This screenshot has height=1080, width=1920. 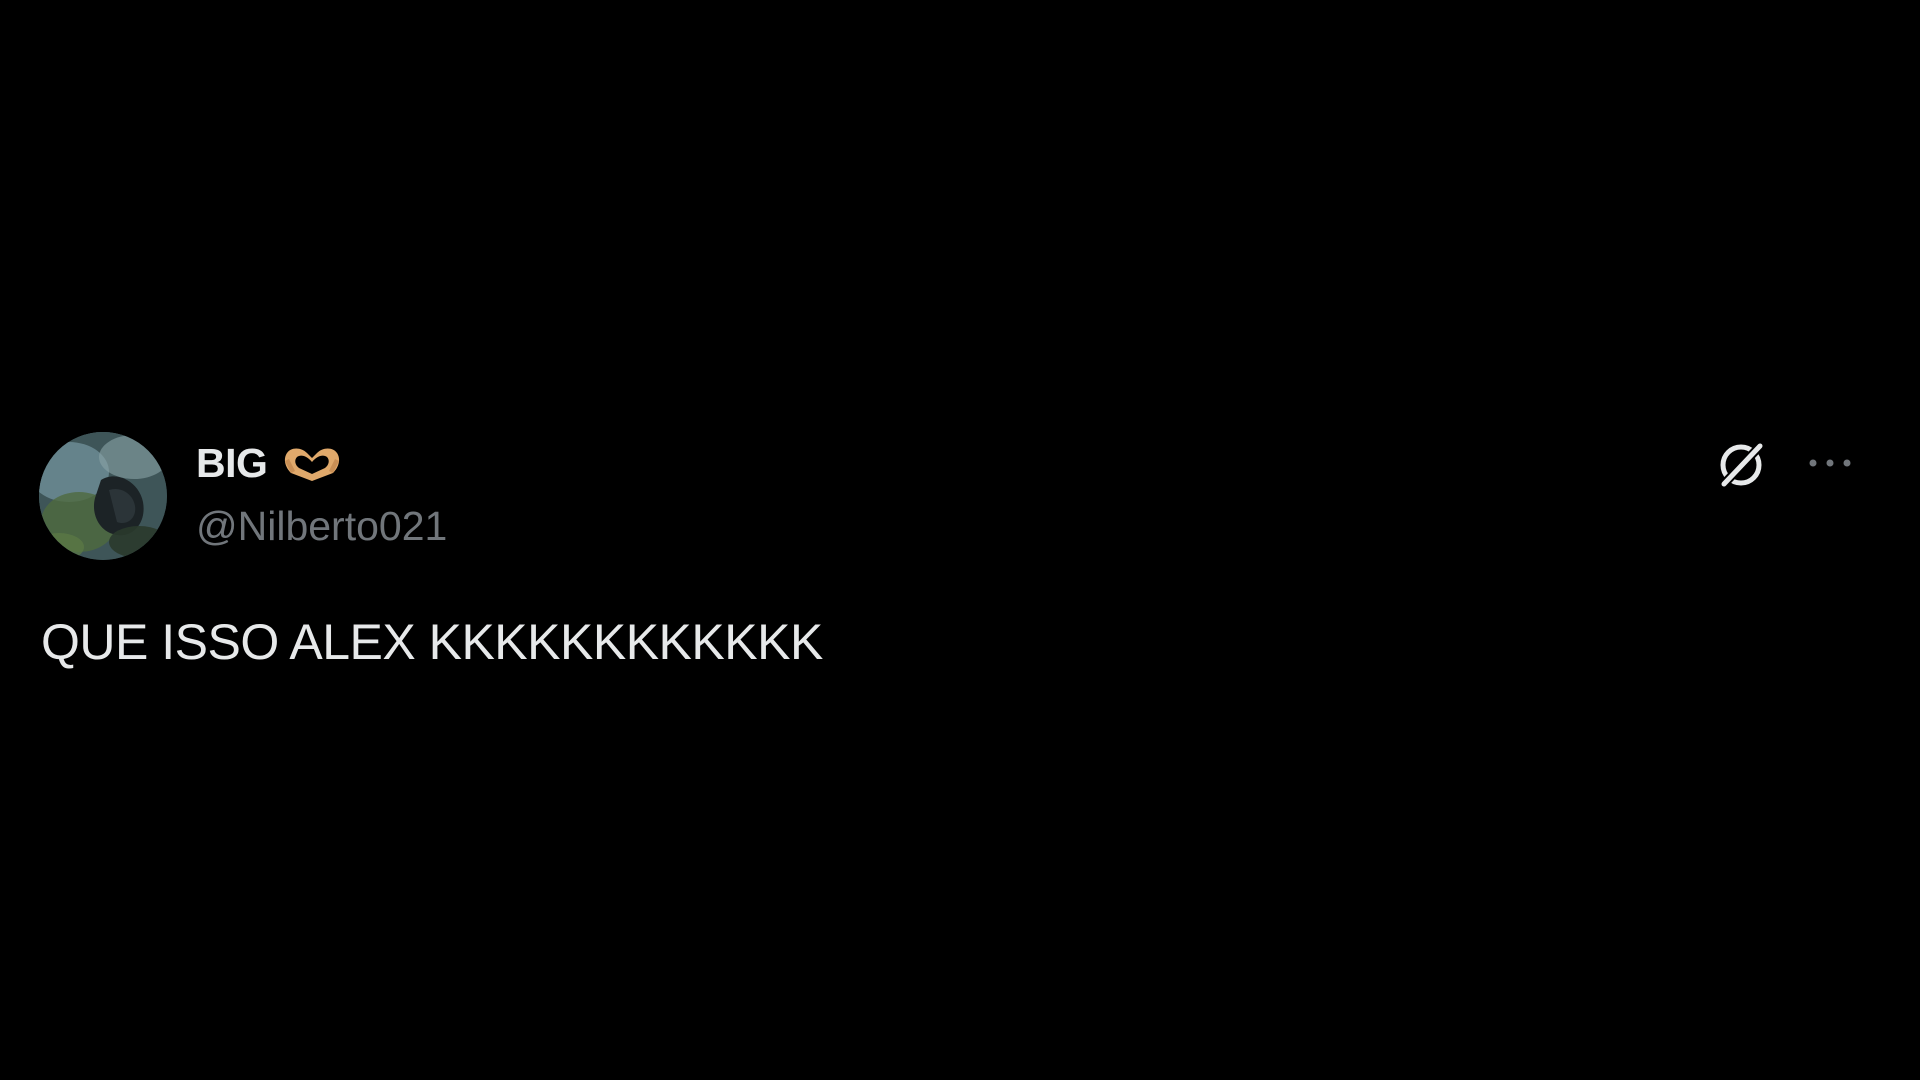 What do you see at coordinates (432, 642) in the screenshot?
I see `post-text: QUE ISSO ALEX KKKKKKKKKKKK` at bounding box center [432, 642].